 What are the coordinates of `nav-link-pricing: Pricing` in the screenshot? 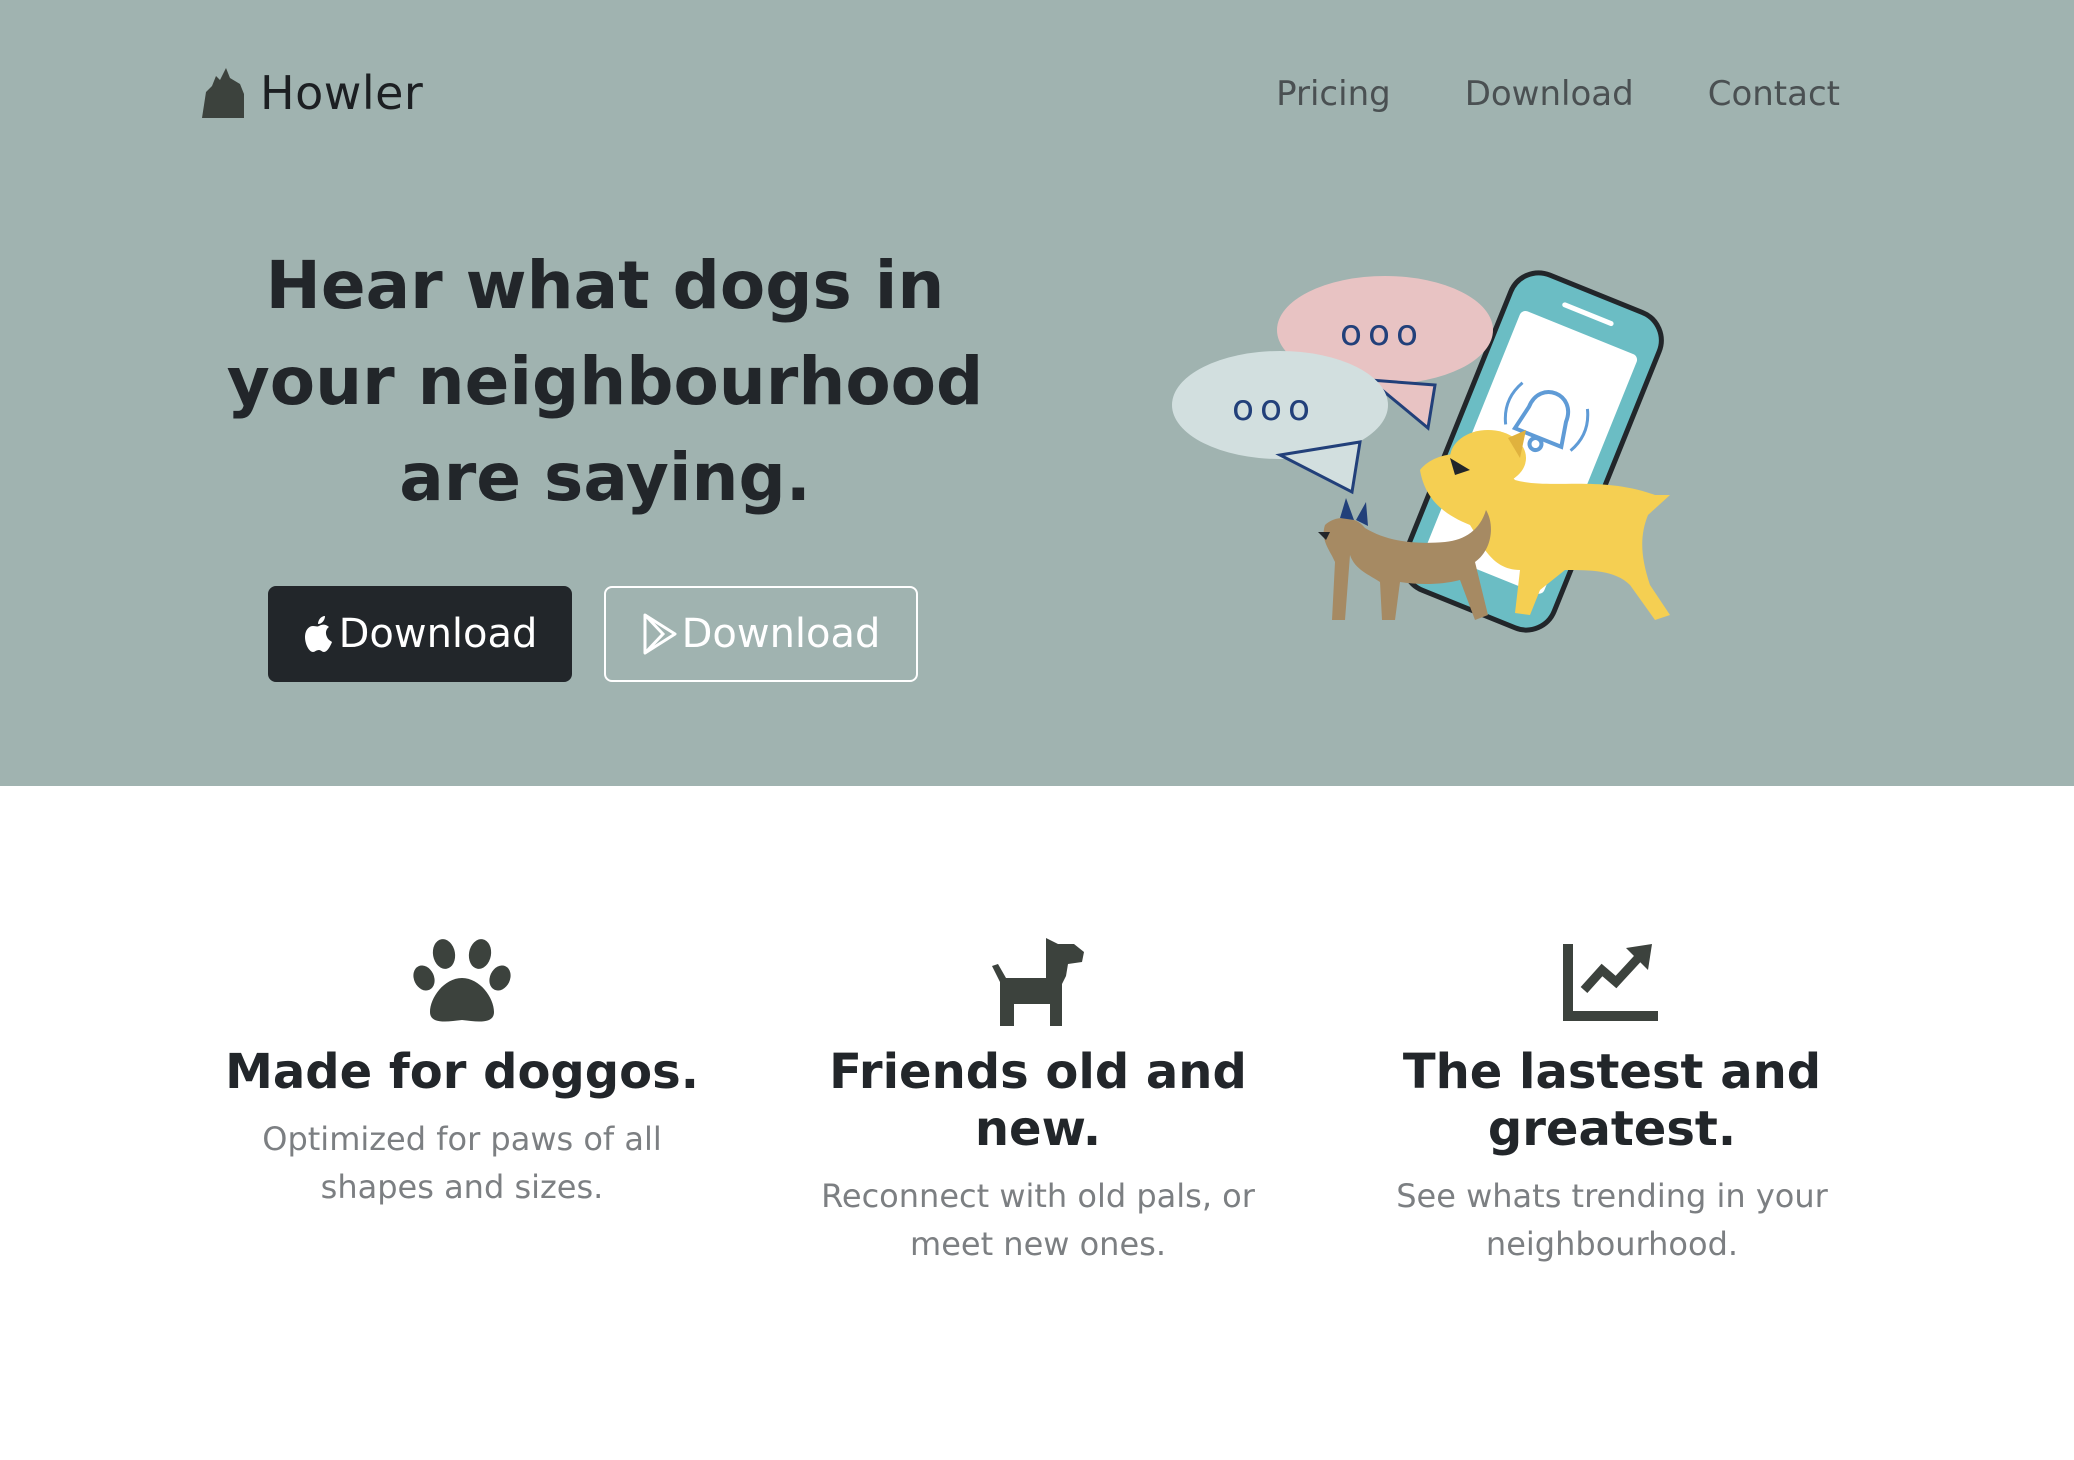 It's located at (1333, 94).